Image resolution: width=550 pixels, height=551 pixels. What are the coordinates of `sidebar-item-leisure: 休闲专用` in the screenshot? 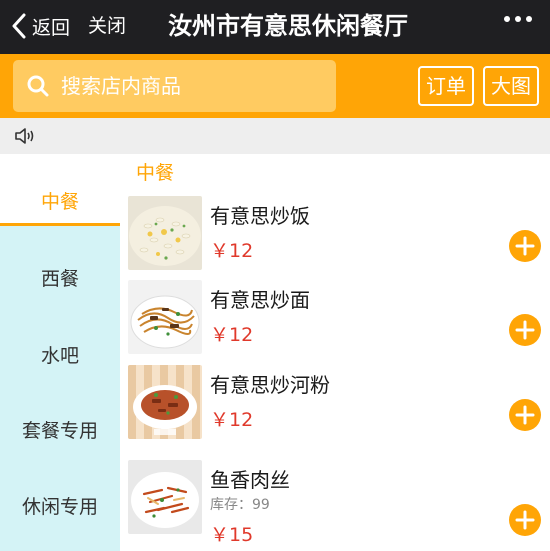 It's located at (60, 507).